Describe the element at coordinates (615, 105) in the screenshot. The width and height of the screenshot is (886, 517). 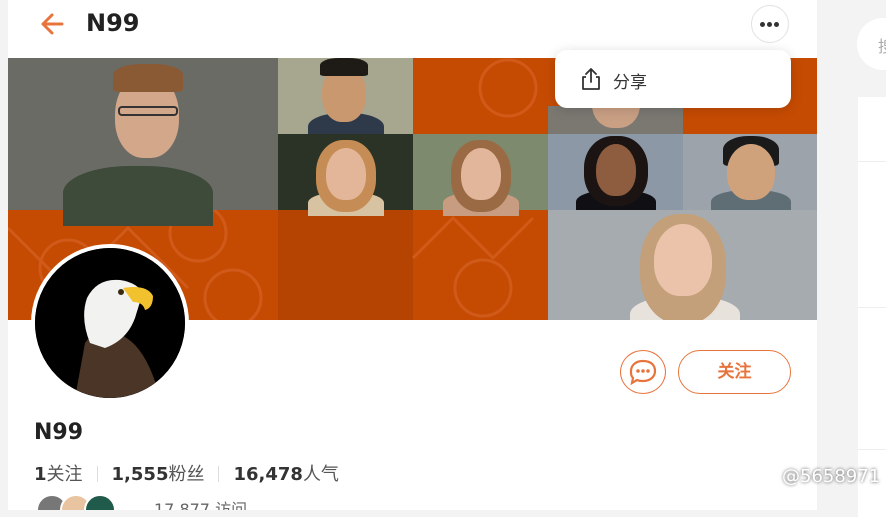
I see `photo-partial` at that location.